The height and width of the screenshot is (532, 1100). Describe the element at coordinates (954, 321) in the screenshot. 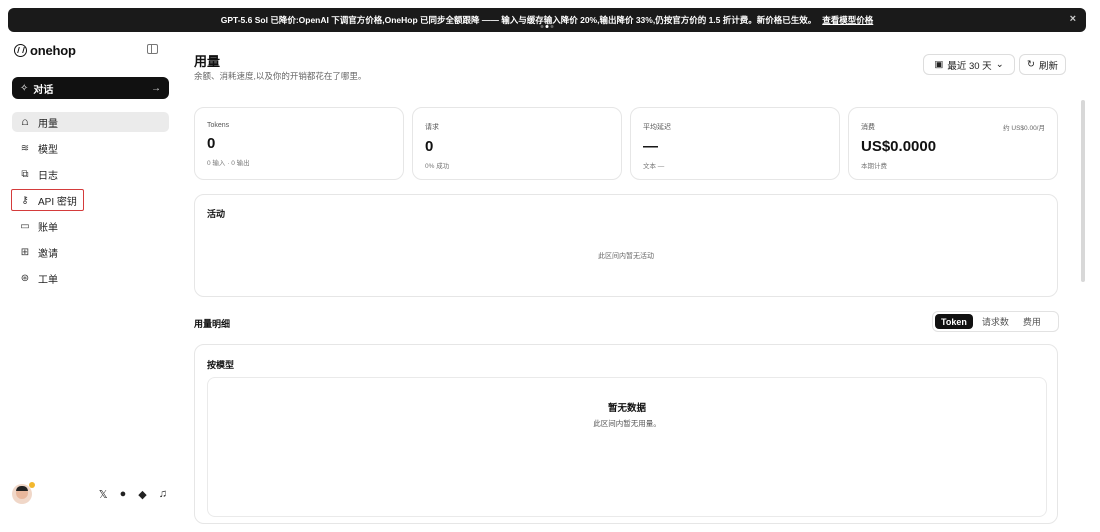

I see `tab-token: Token` at that location.